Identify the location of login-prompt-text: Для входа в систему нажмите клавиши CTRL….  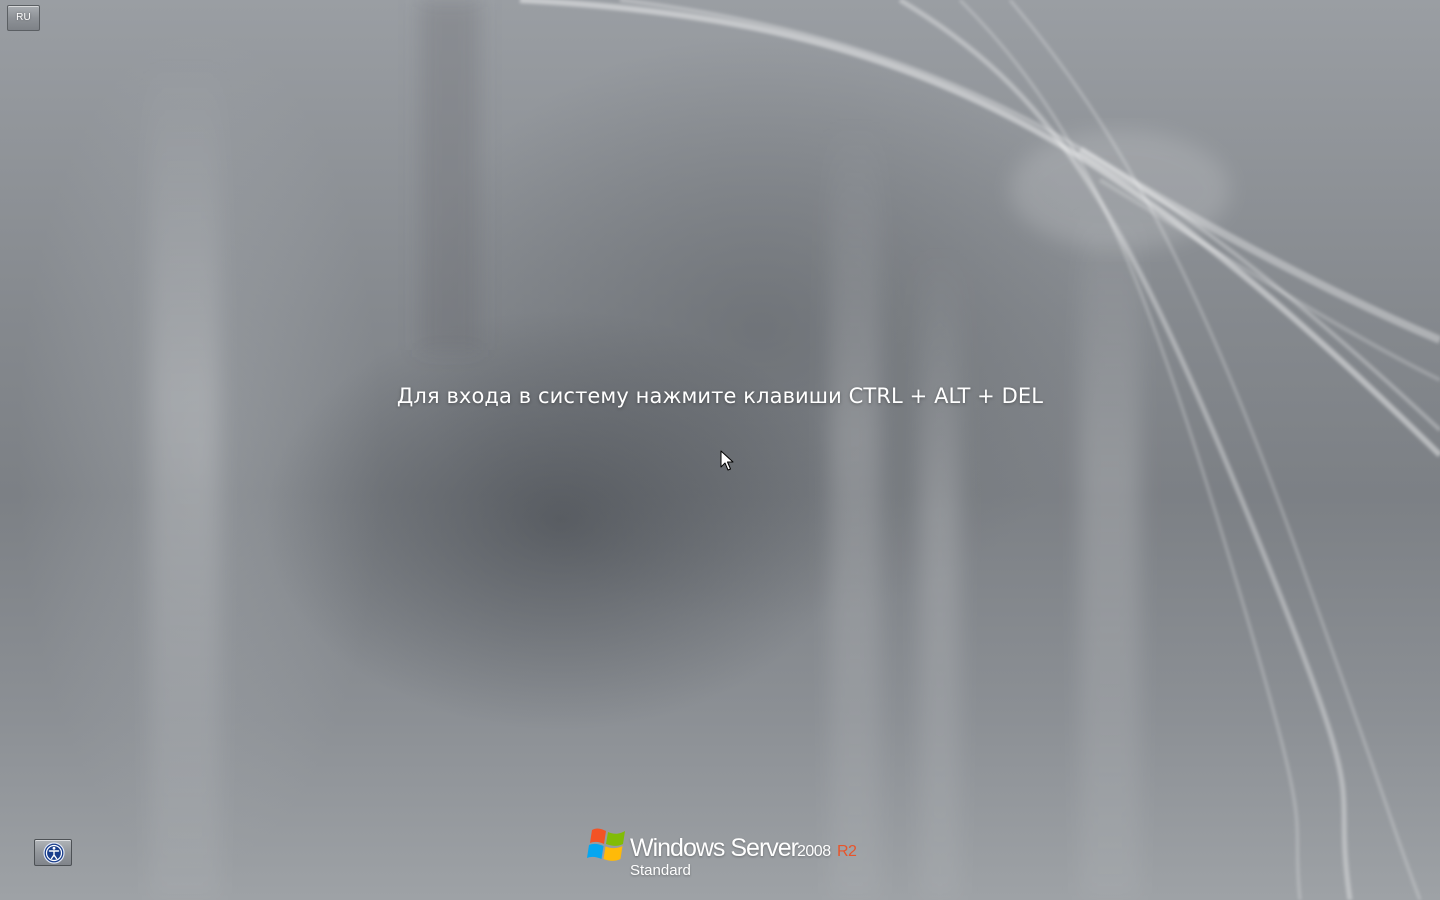
(720, 396).